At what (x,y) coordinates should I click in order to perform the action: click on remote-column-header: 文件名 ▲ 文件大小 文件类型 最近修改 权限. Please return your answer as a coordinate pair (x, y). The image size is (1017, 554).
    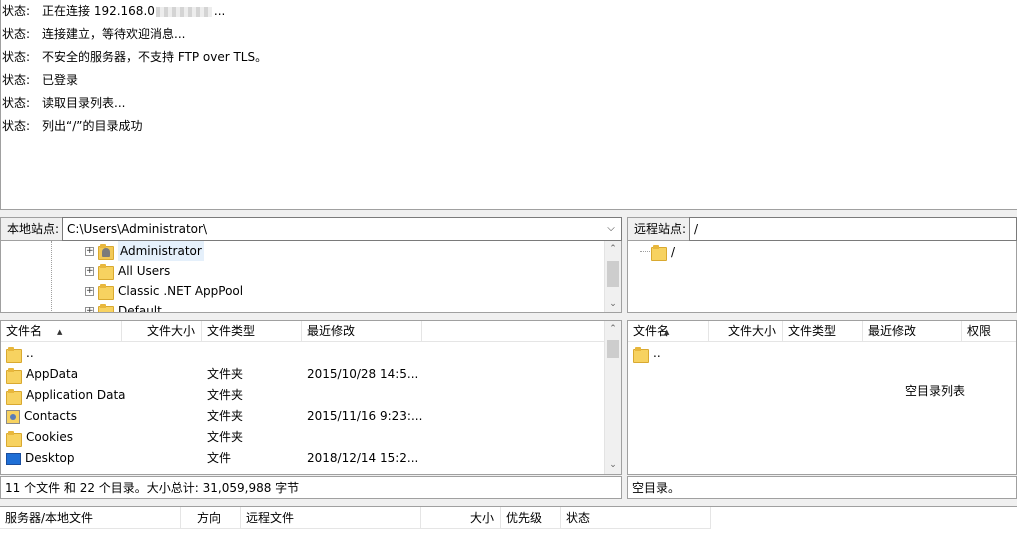
    Looking at the image, I should click on (822, 331).